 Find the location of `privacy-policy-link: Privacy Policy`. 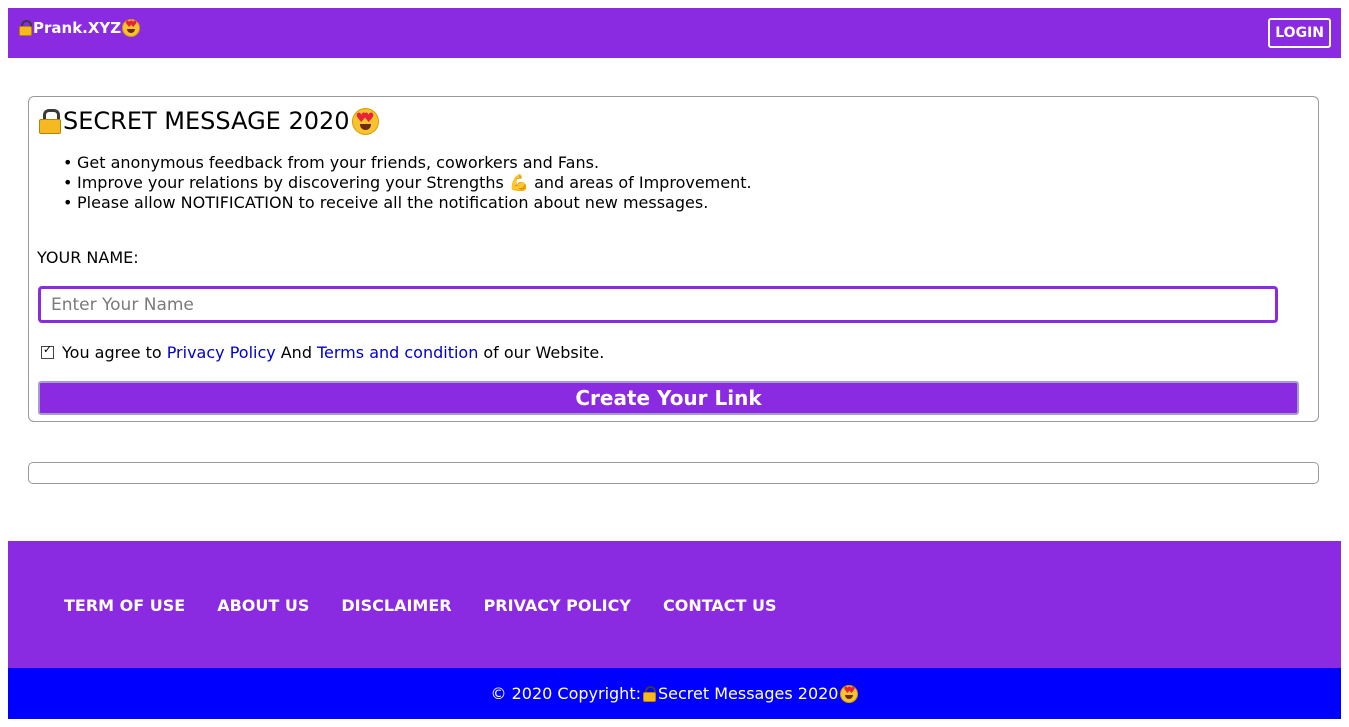

privacy-policy-link: Privacy Policy is located at coordinates (221, 352).